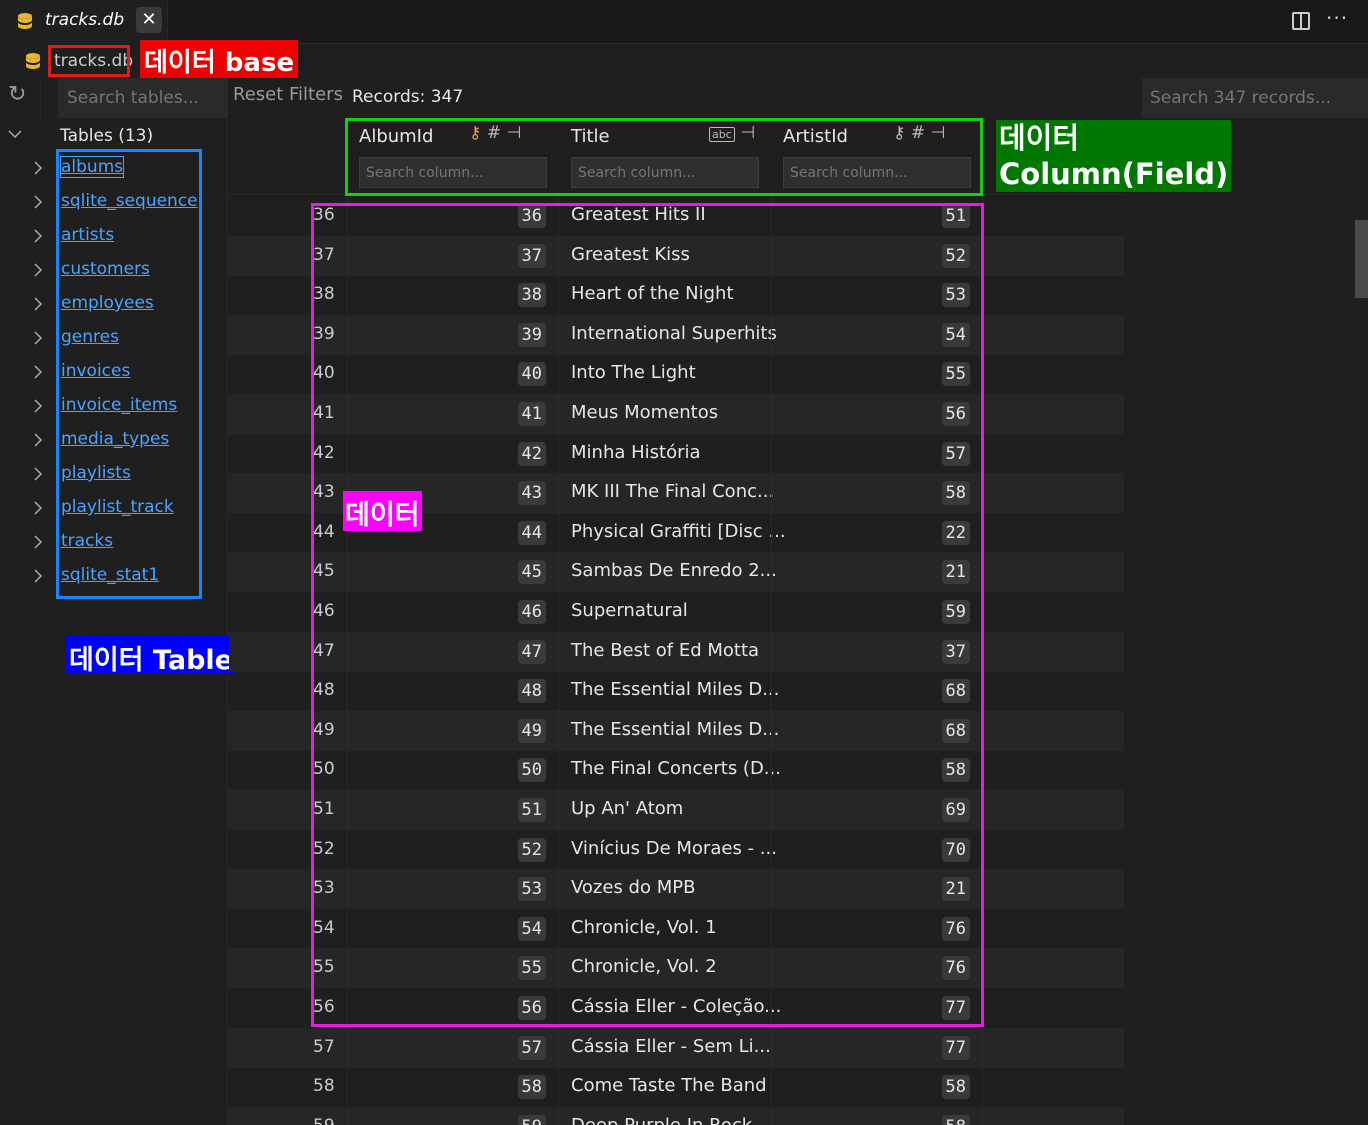 This screenshot has width=1368, height=1125. I want to click on cell-value: 77, so click(955, 1047).